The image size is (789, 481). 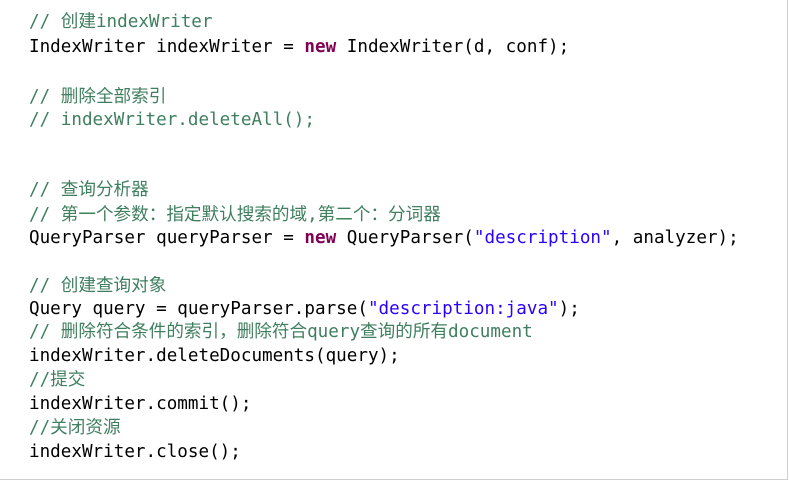 I want to click on plain-token: indexWriter.close();, so click(x=135, y=452).